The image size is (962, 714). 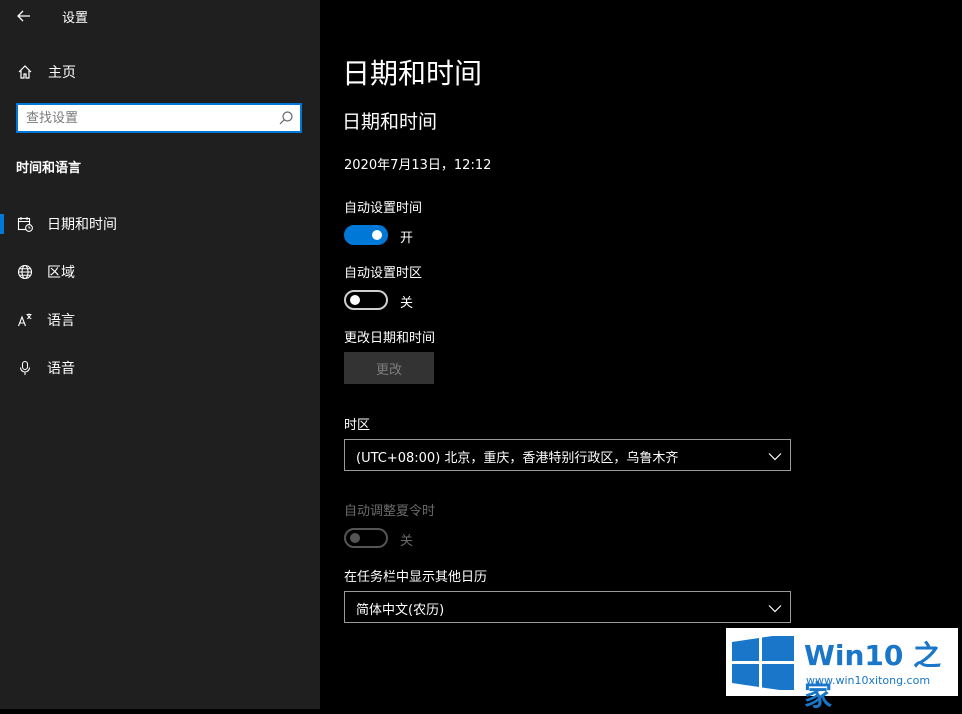 What do you see at coordinates (383, 208) in the screenshot?
I see `auto-time-label: 自动设置时间` at bounding box center [383, 208].